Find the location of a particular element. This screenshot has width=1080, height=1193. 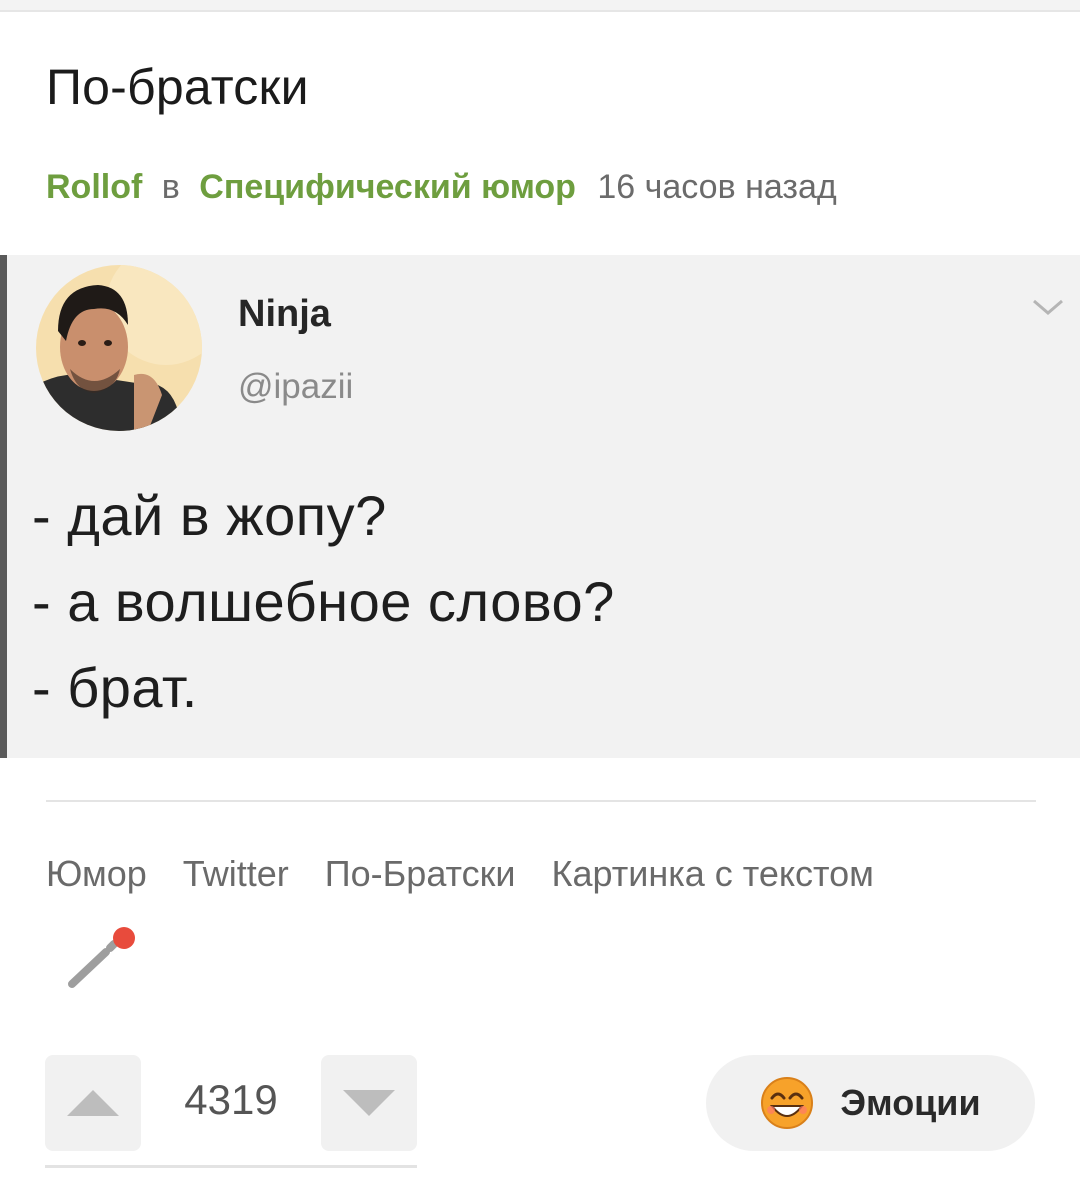

tweet-author-handle: @ipazii is located at coordinates (296, 386).